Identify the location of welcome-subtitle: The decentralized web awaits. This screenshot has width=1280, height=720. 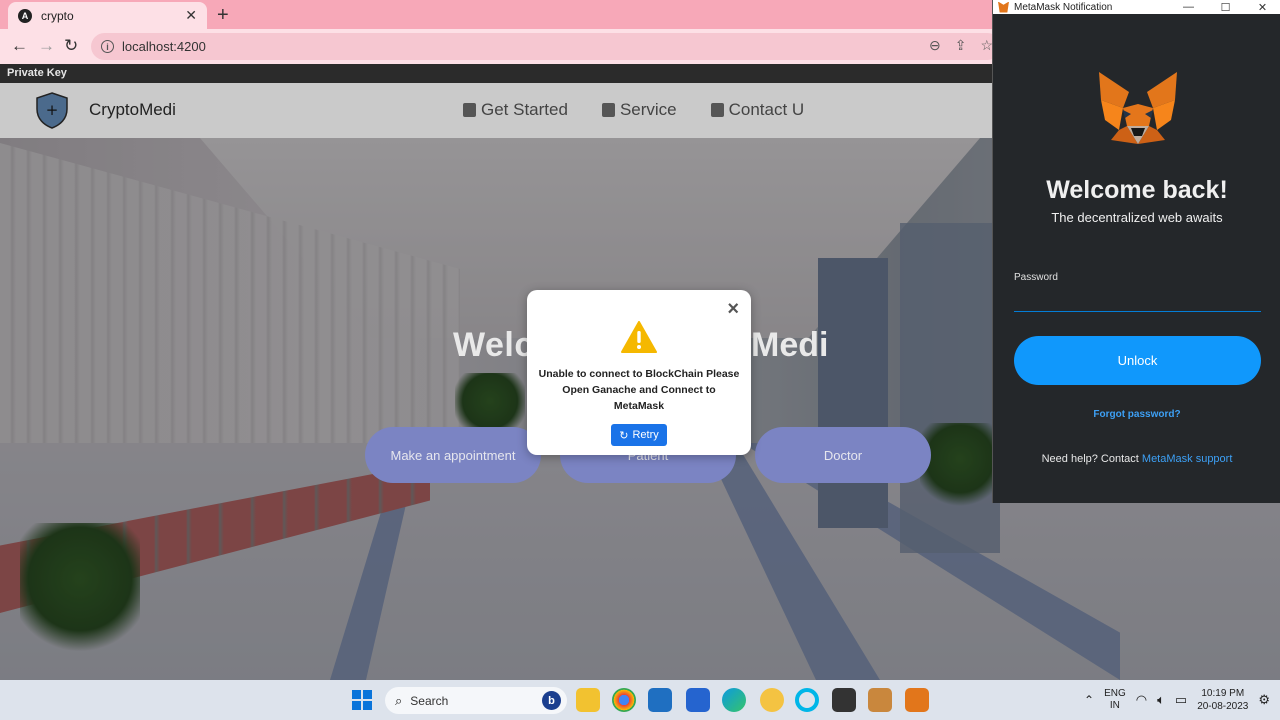
(1137, 217).